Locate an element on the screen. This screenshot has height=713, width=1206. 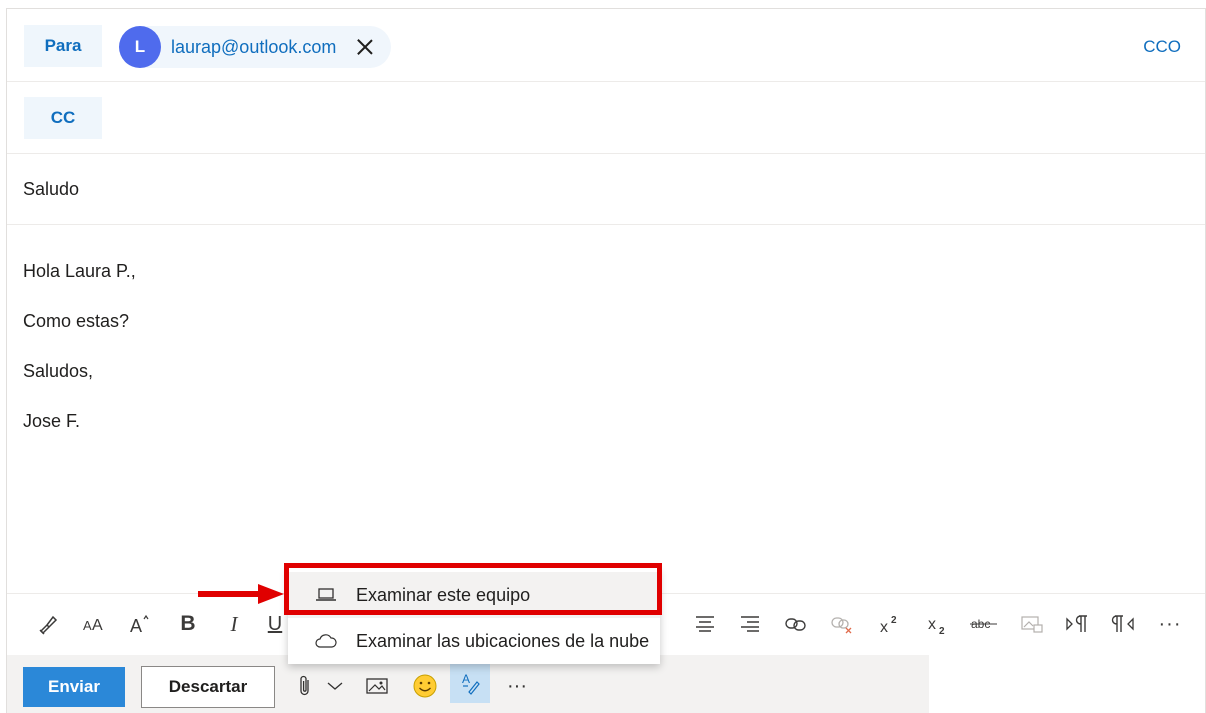
remove-recipient-icon is located at coordinates (365, 47).